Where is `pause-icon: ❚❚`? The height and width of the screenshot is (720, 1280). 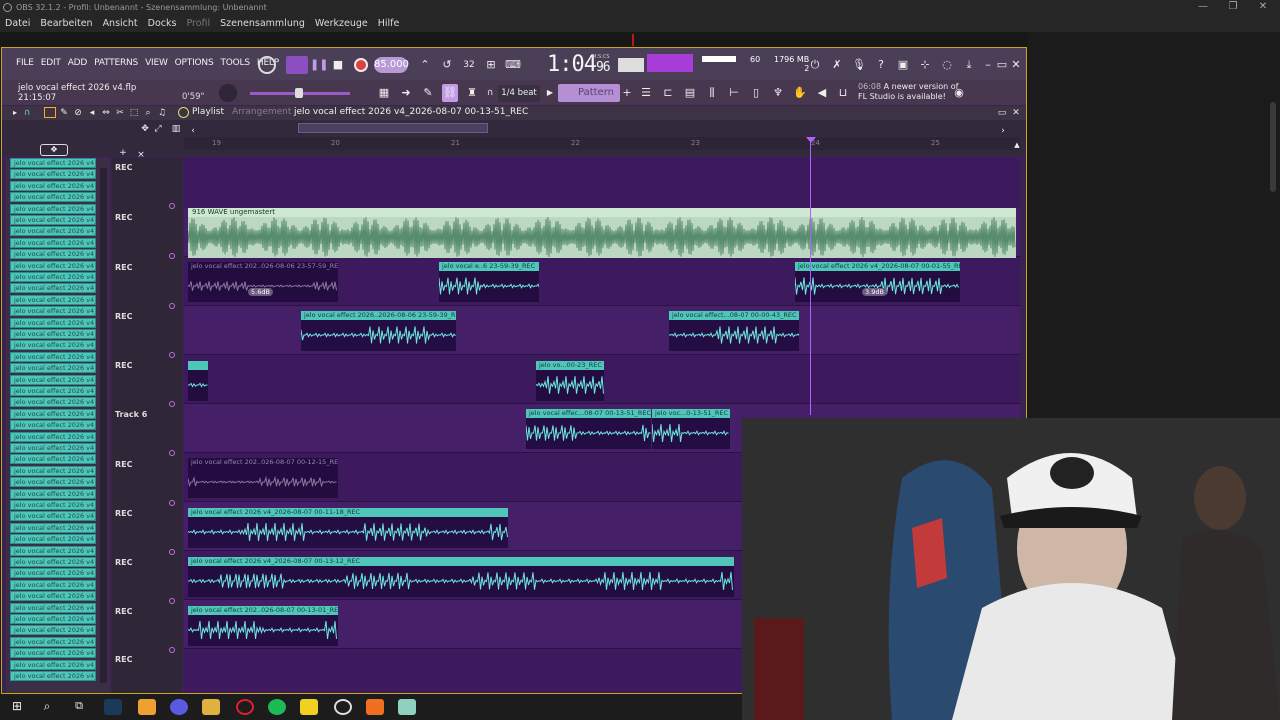
pause-icon: ❚❚ is located at coordinates (319, 65).